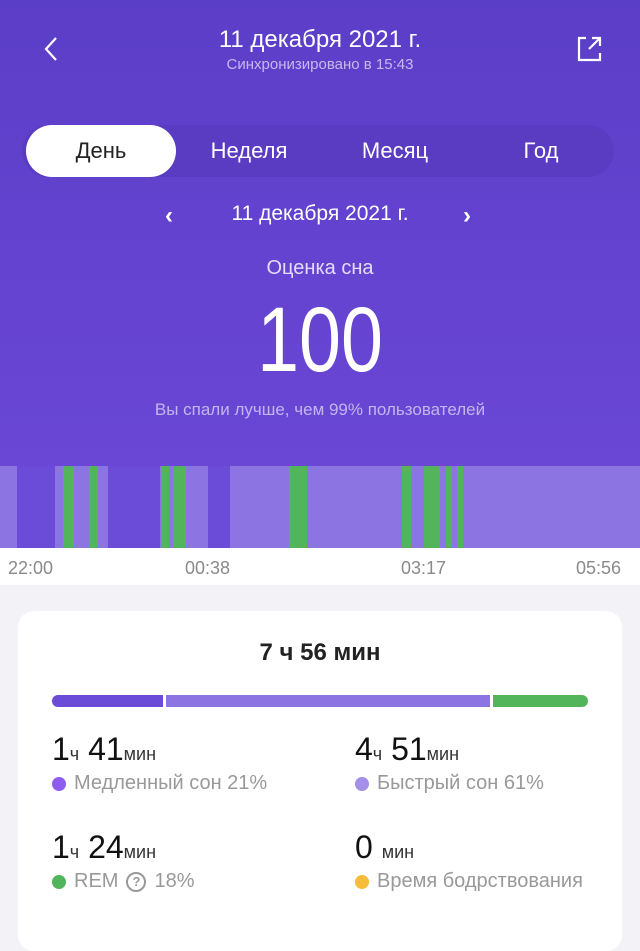 The height and width of the screenshot is (951, 640). I want to click on stat-rem: 1ч 24мин REM? 18%, so click(123, 861).